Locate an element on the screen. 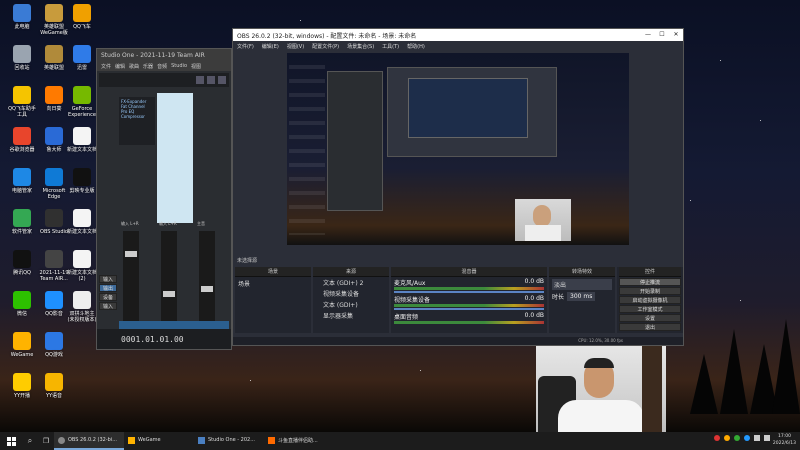 Image resolution: width=800 pixels, height=450 pixels. desktop-icon: YY语音 is located at coordinates (54, 386).